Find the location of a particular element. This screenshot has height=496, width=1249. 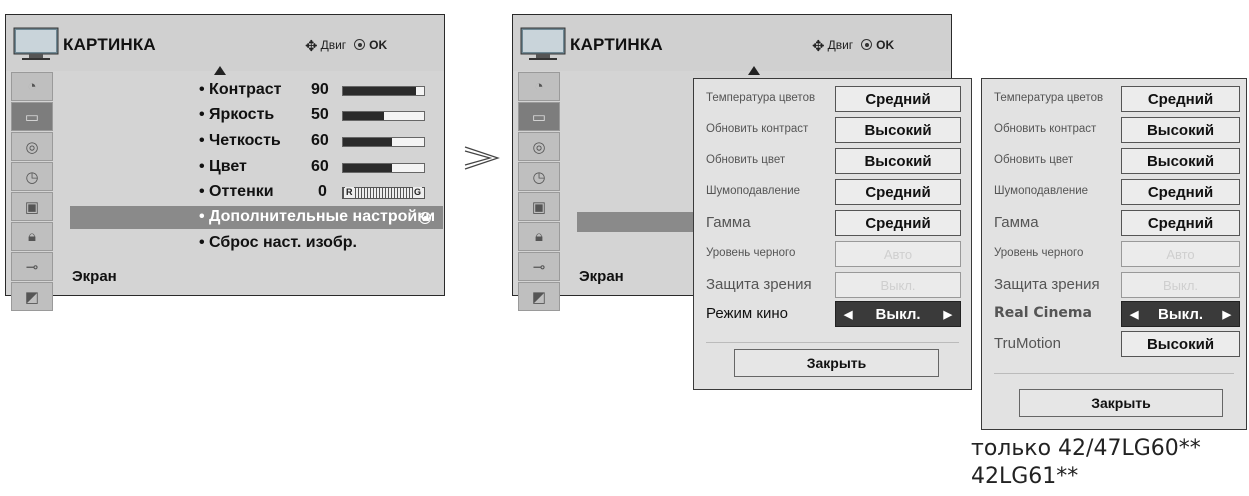

tint-slider: R G is located at coordinates (383, 193).